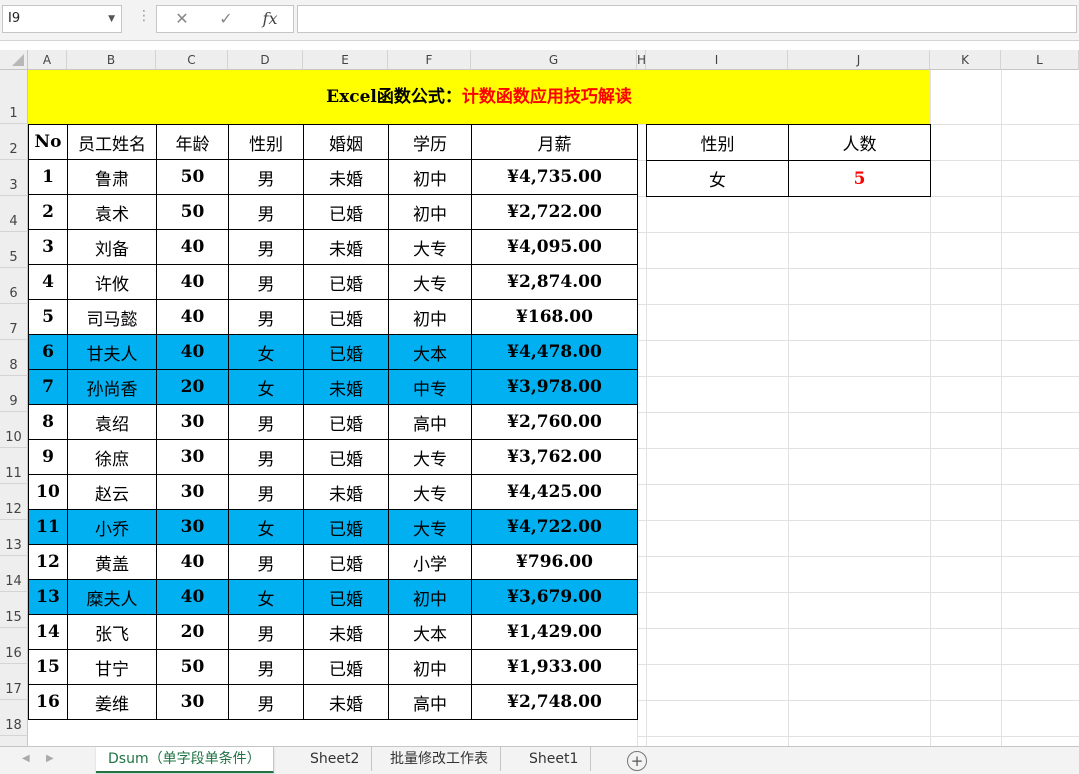 The height and width of the screenshot is (774, 1079). What do you see at coordinates (429, 60) in the screenshot?
I see `column-header-f: F` at bounding box center [429, 60].